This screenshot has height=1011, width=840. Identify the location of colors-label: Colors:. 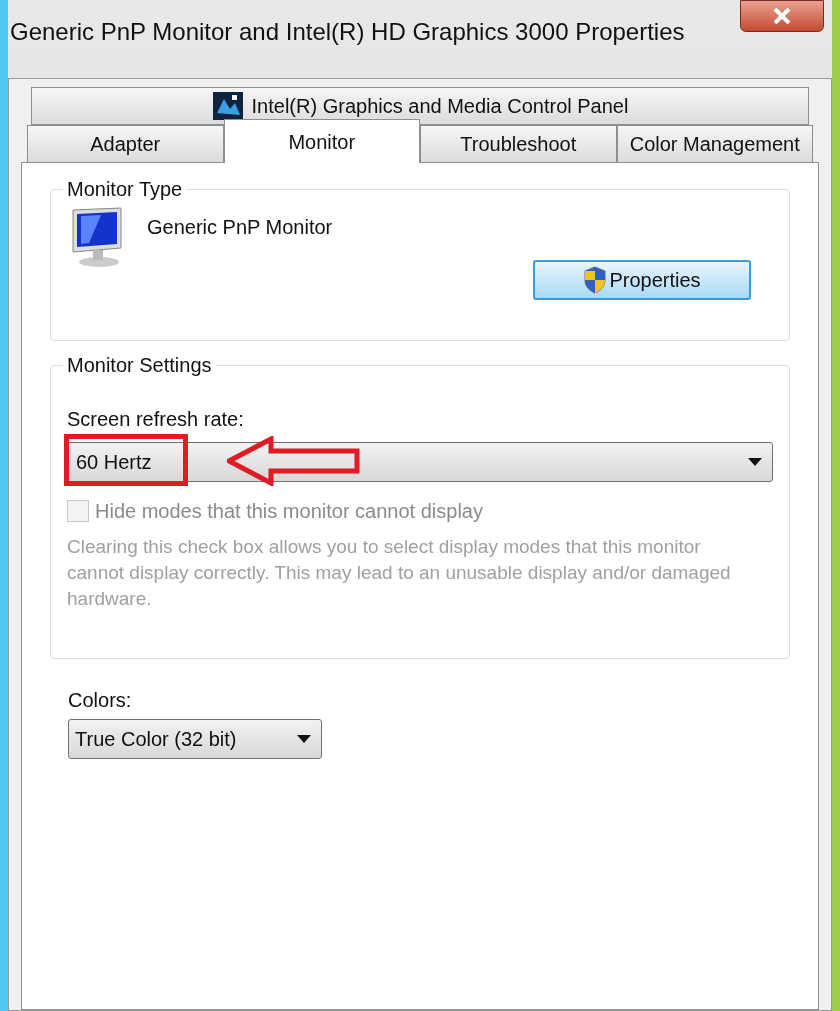
(100, 700).